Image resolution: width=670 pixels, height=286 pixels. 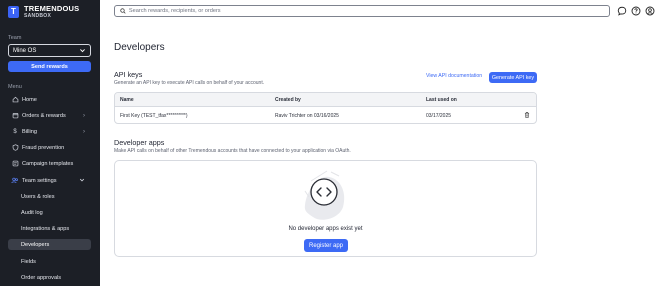 I want to click on developer-apps-heading: Developer apps, so click(x=139, y=142).